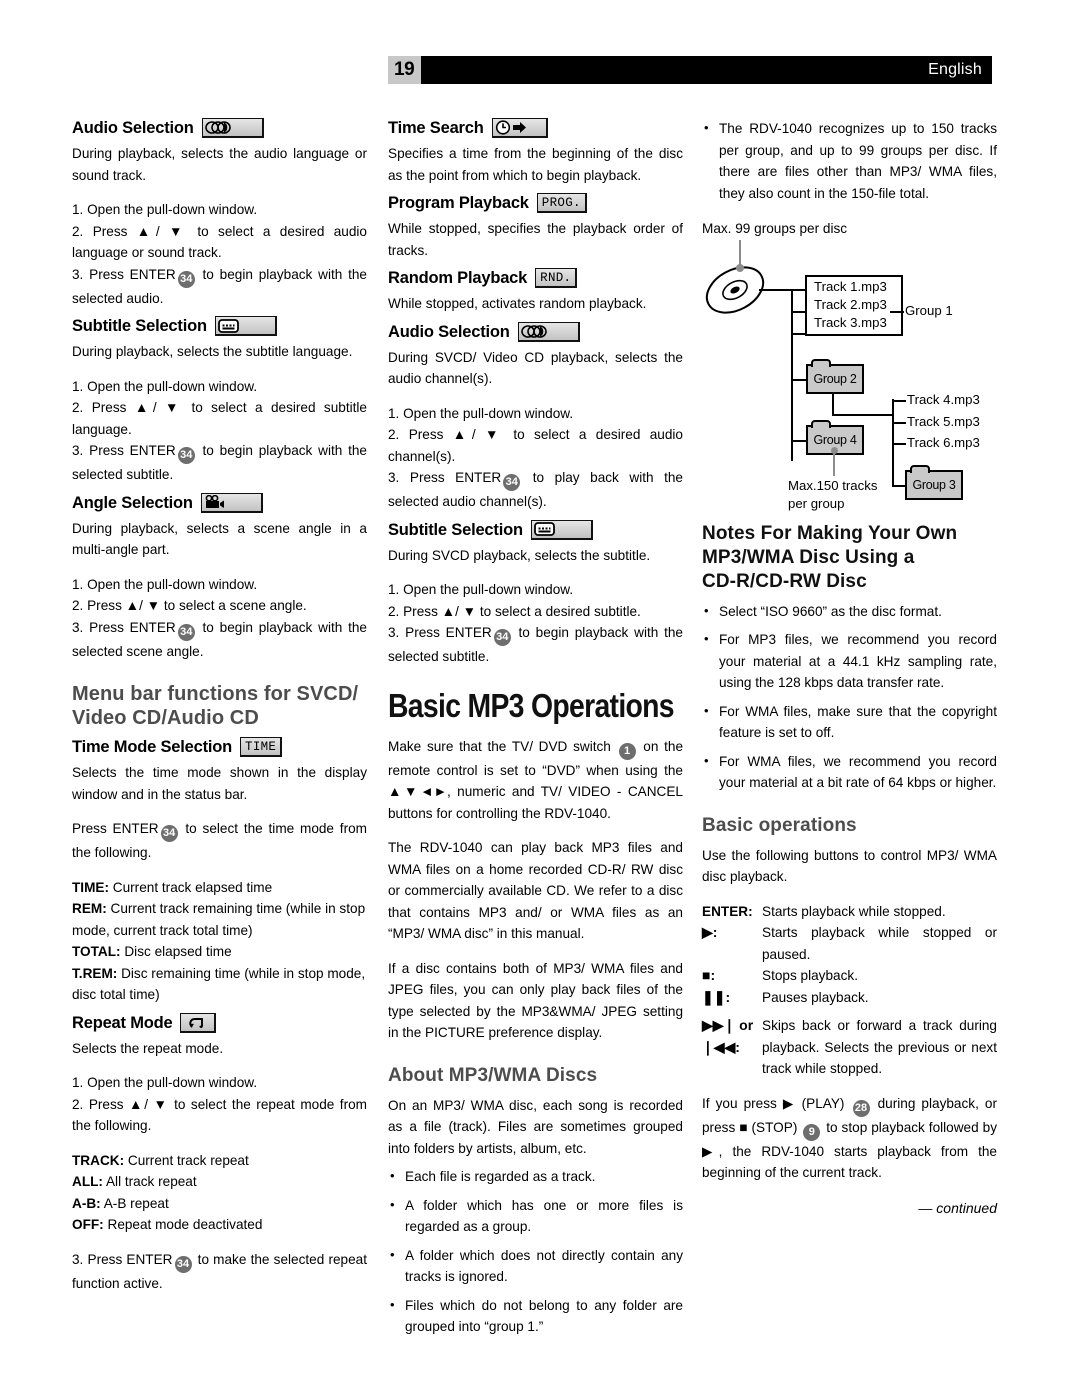  I want to click on section-subtitle-selection-svcd-heading: Subtitle Selection, so click(535, 529).